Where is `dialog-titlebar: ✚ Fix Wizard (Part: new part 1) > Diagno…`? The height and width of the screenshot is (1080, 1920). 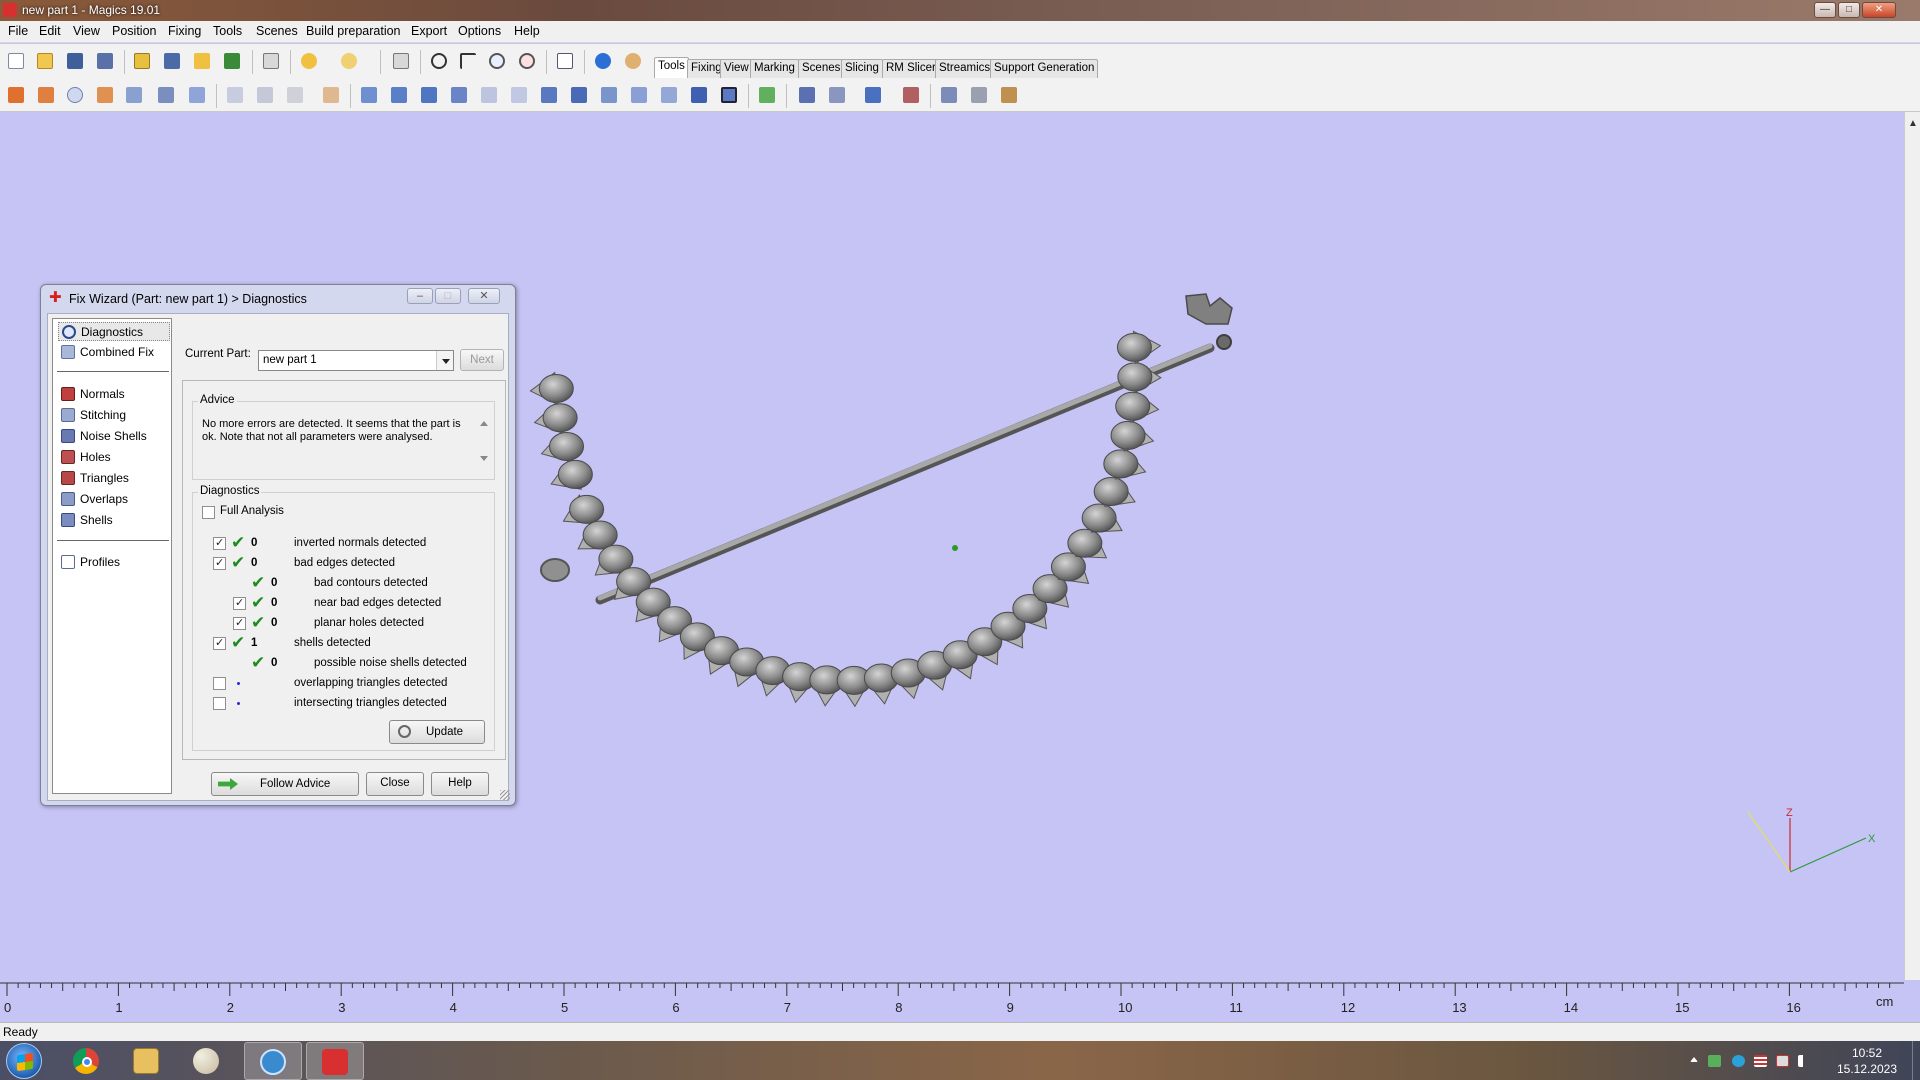
dialog-titlebar: ✚ Fix Wizard (Part: new part 1) > Diagno… is located at coordinates (278, 298).